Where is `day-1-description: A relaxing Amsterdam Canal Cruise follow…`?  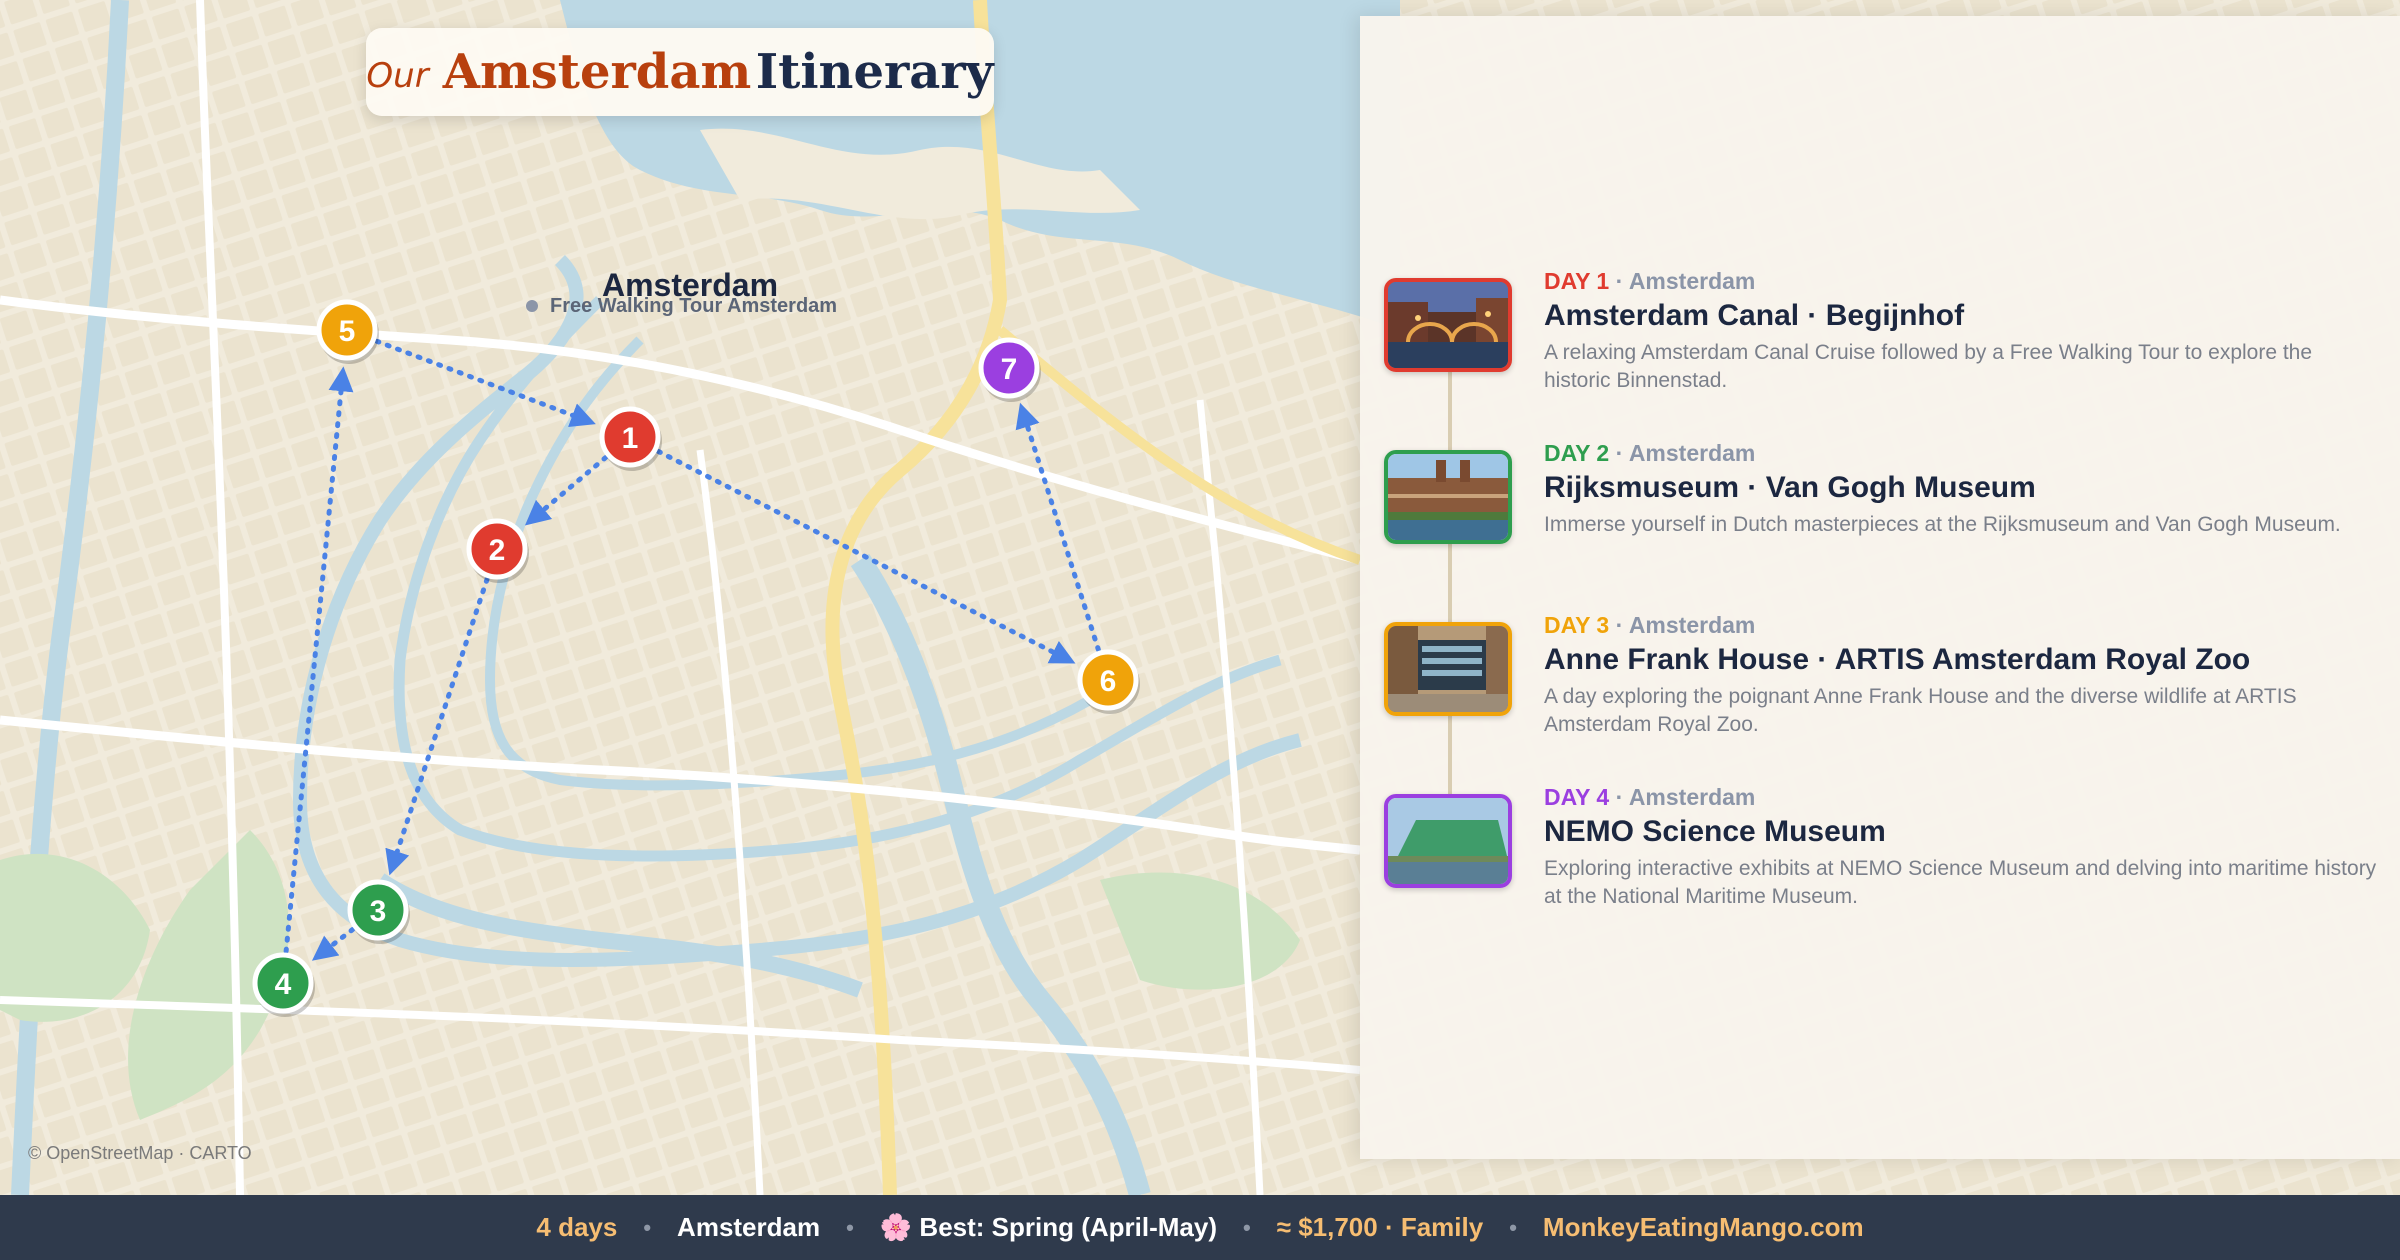
day-1-description: A relaxing Amsterdam Canal Cruise follow… is located at coordinates (1928, 366).